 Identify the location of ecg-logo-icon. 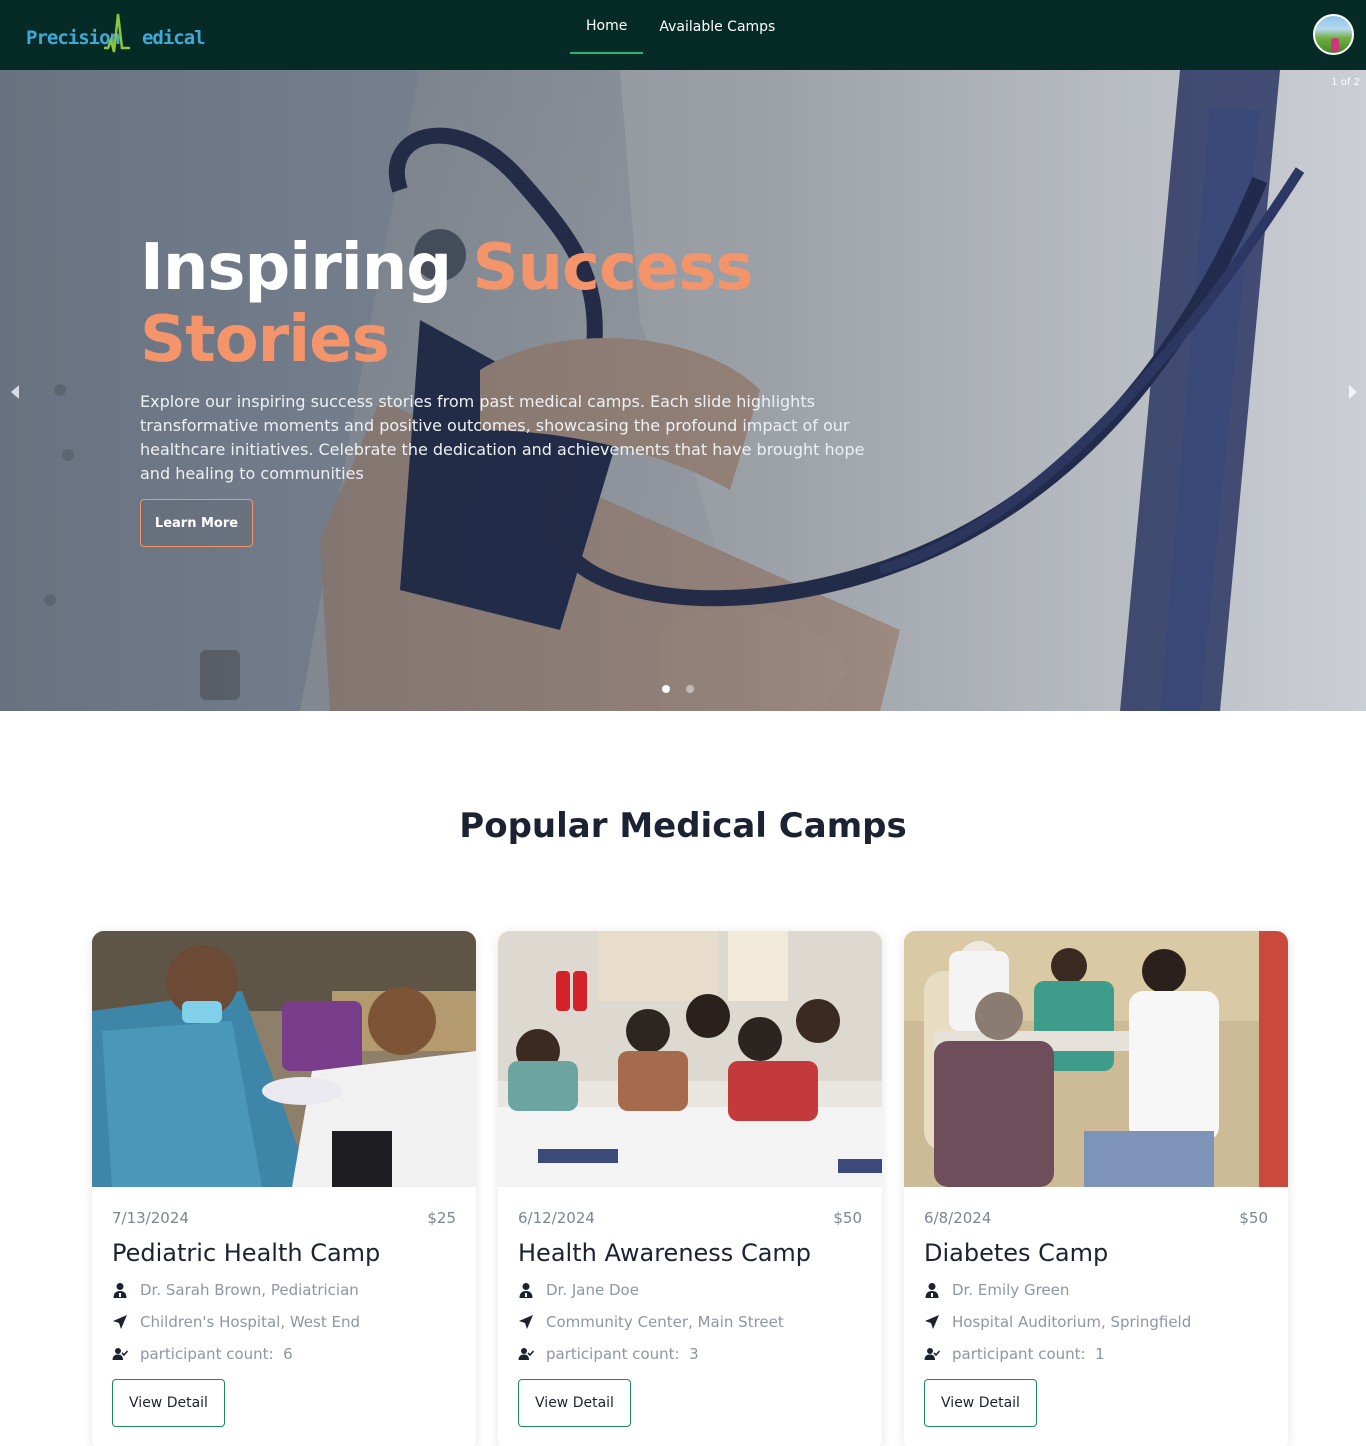
(117, 33).